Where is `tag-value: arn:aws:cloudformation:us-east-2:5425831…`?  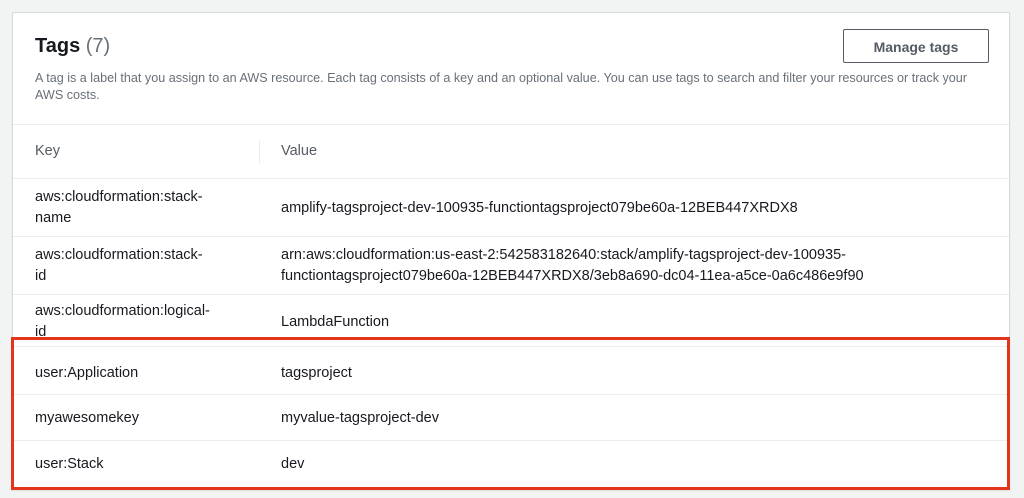
tag-value: arn:aws:cloudformation:us-east-2:5425831… is located at coordinates (631, 266).